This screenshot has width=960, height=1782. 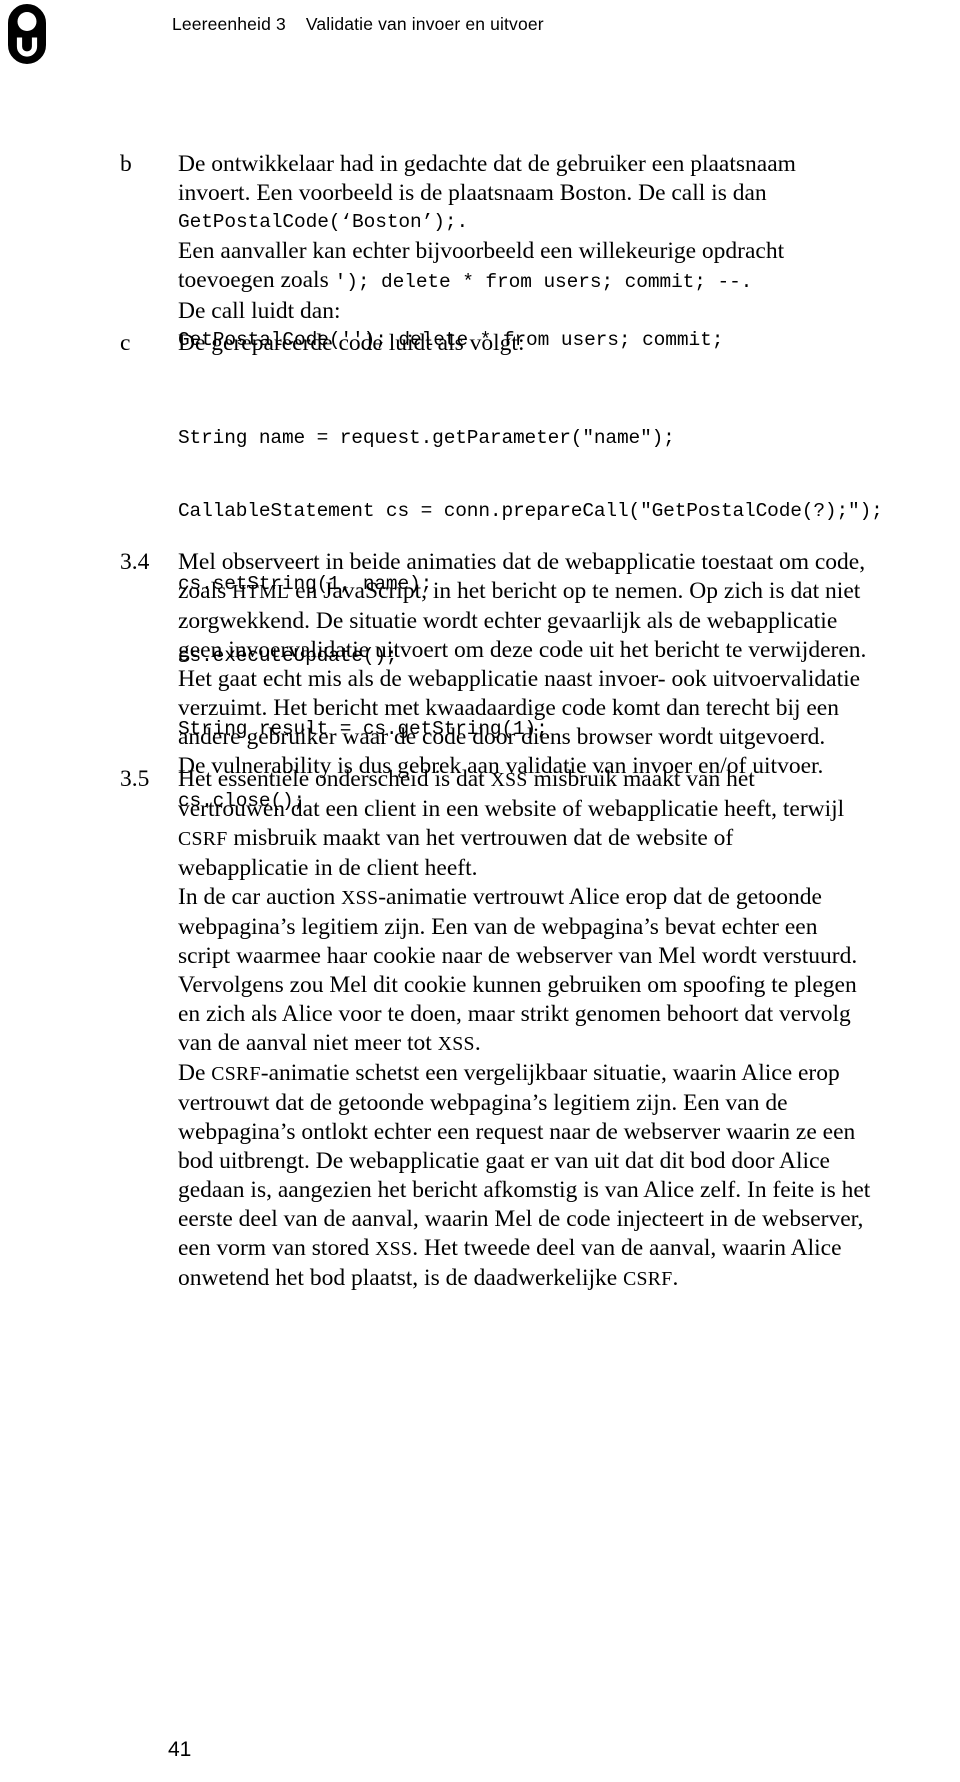 I want to click on text-fragment: Het essentiële onderscheid is dat, so click(x=334, y=779).